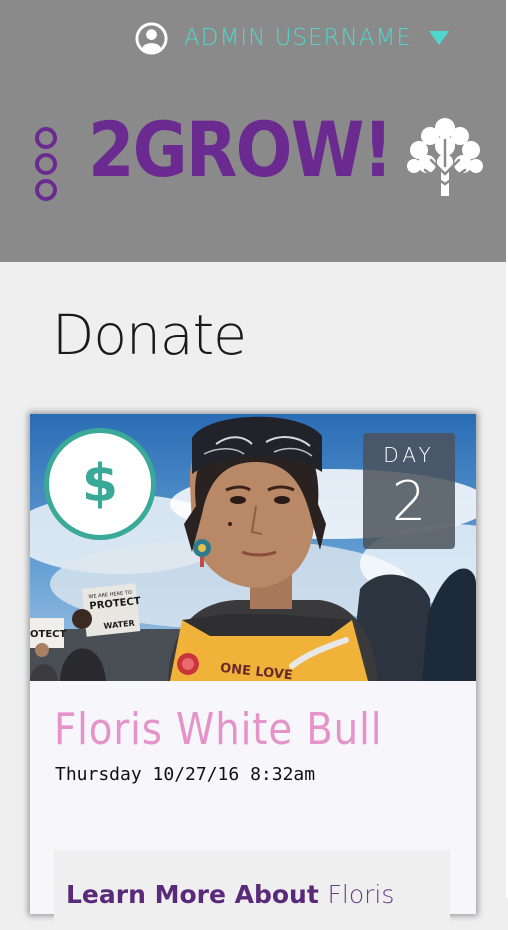 This screenshot has width=508, height=930. I want to click on caret-down-icon, so click(438, 38).